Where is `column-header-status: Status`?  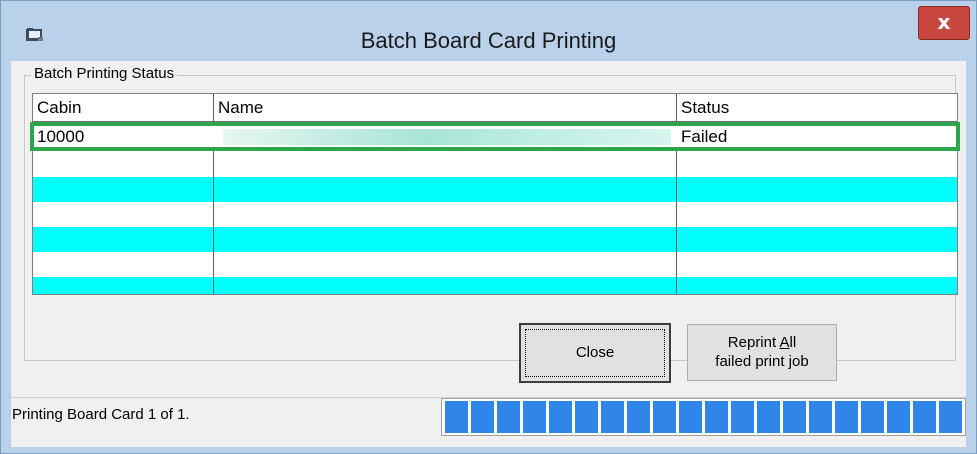 column-header-status: Status is located at coordinates (705, 108).